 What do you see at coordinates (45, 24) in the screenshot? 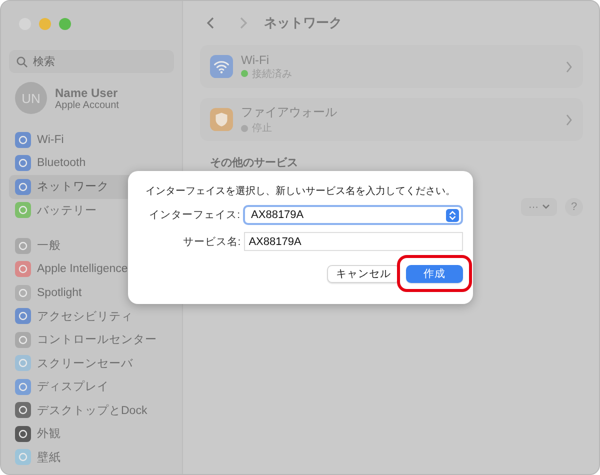
I see `minimize-icon` at bounding box center [45, 24].